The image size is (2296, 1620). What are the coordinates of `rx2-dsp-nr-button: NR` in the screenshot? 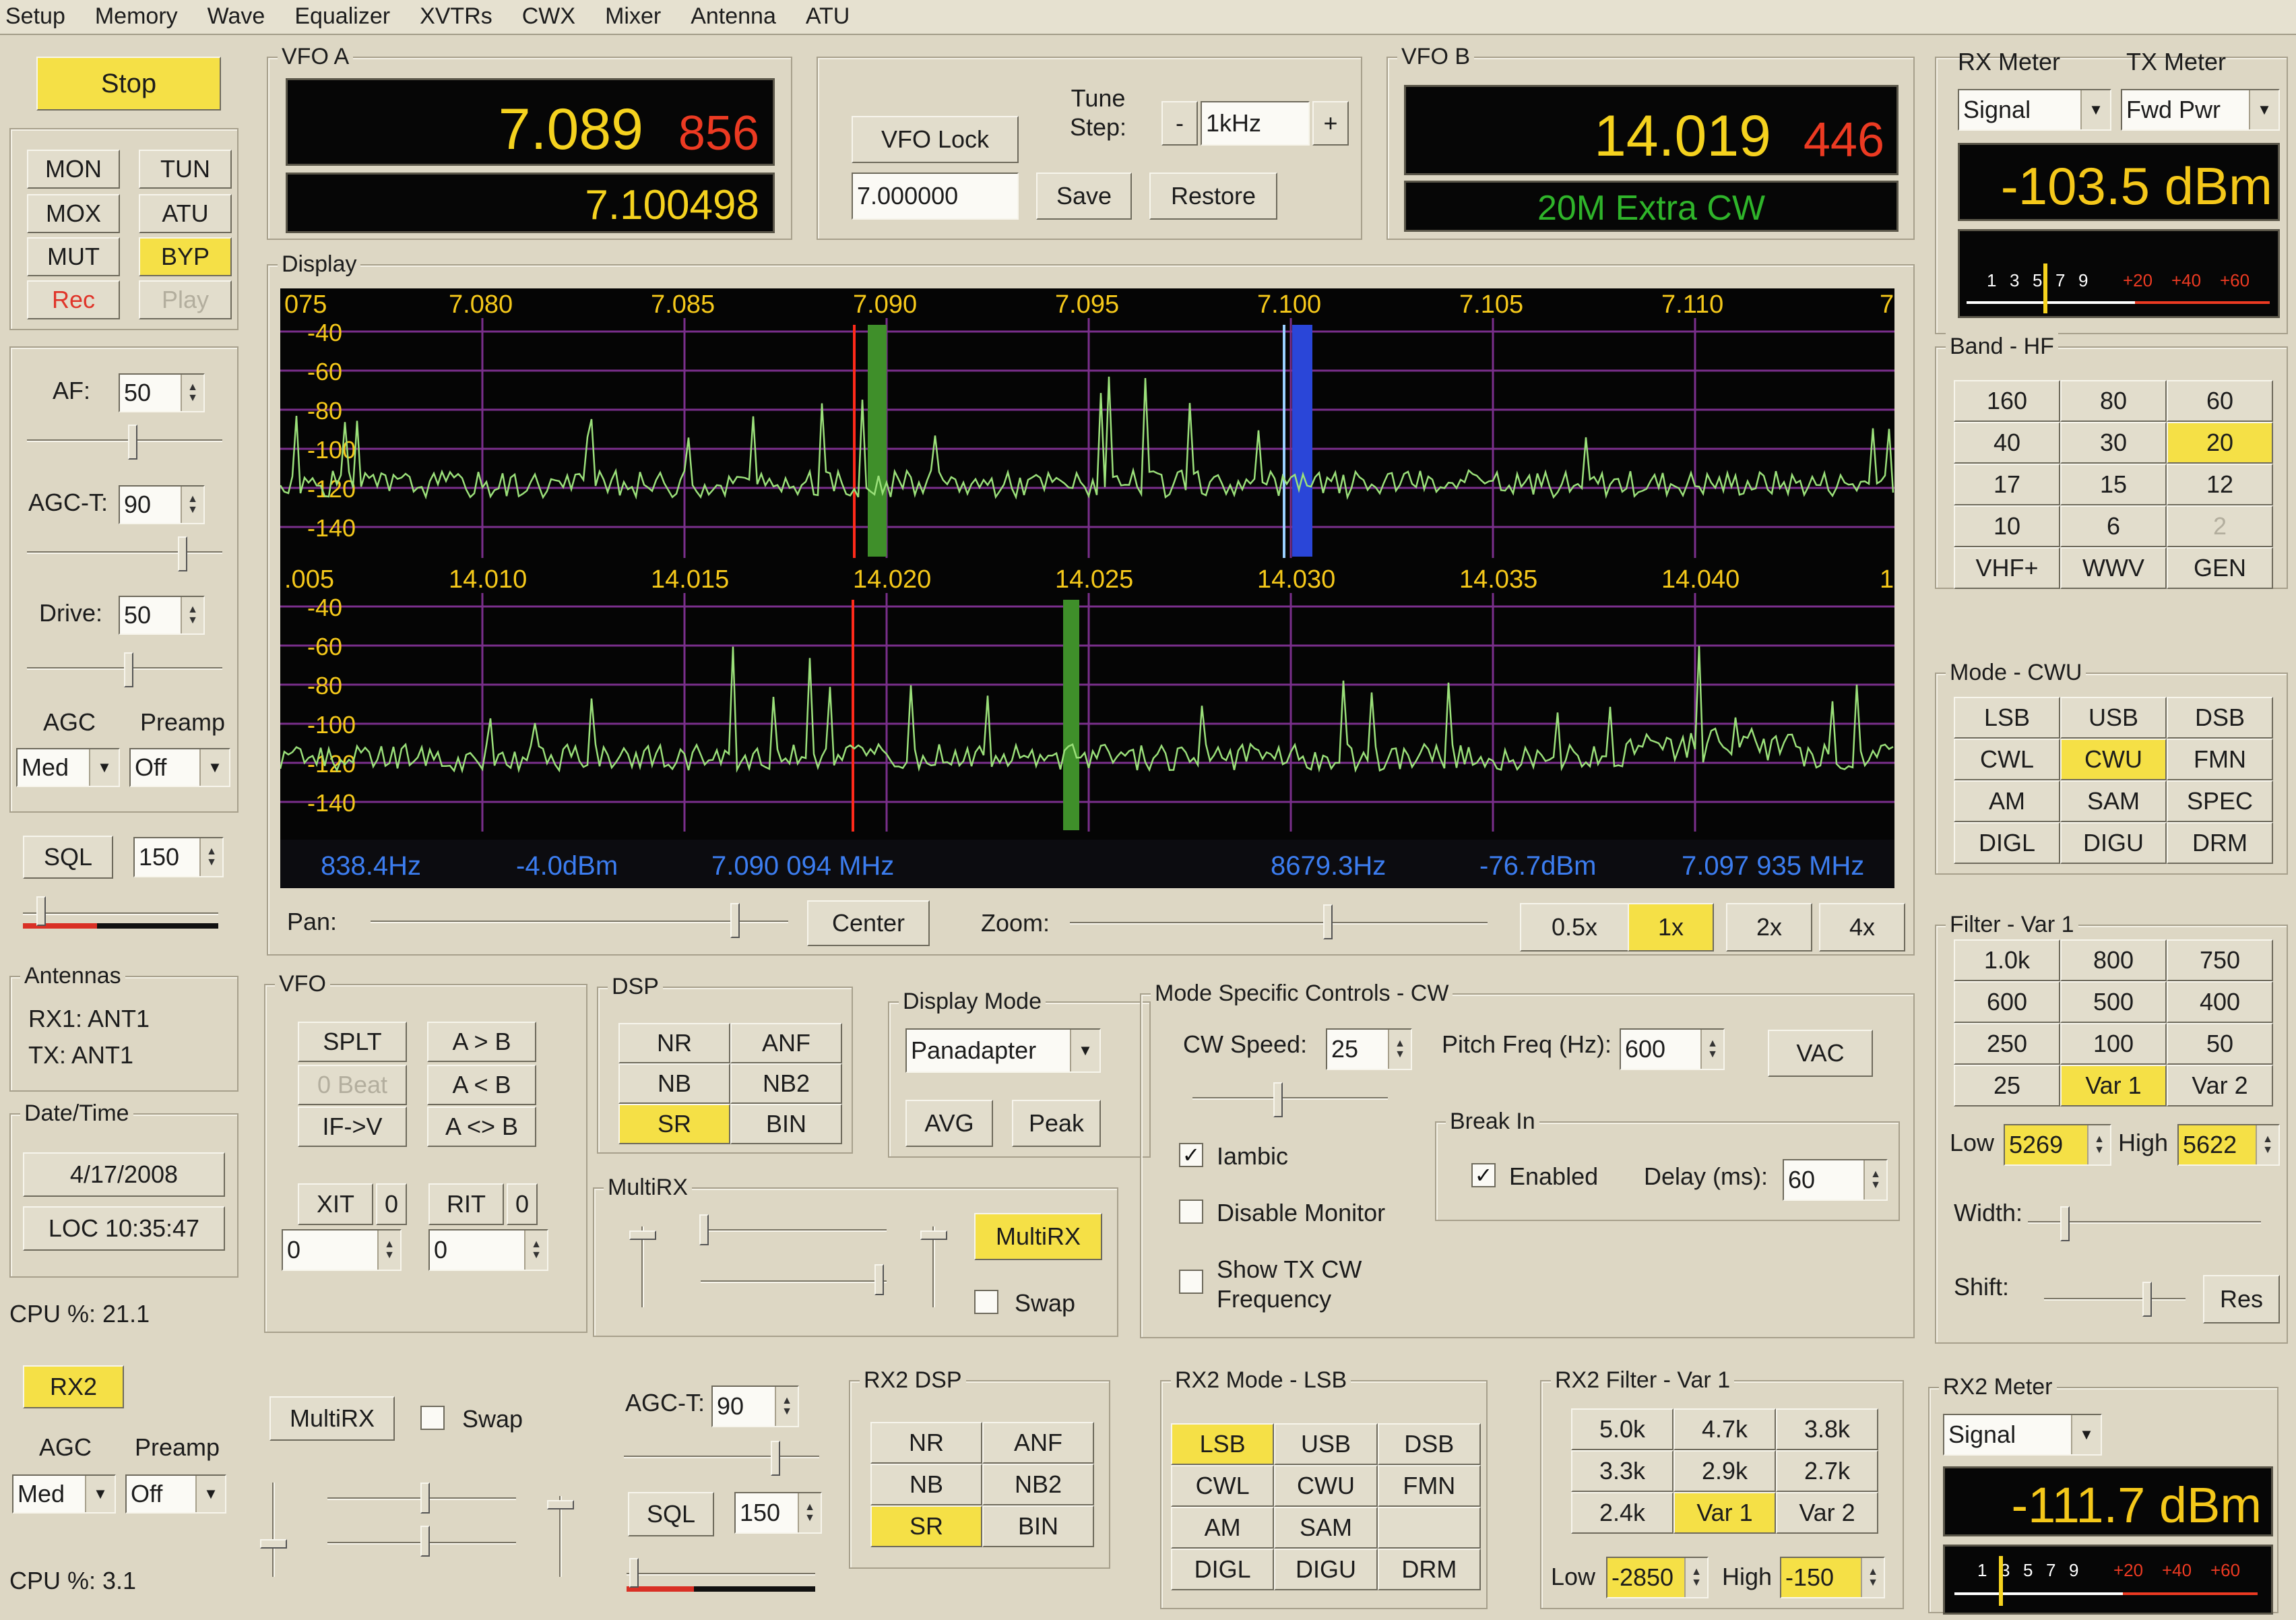 It's located at (926, 1443).